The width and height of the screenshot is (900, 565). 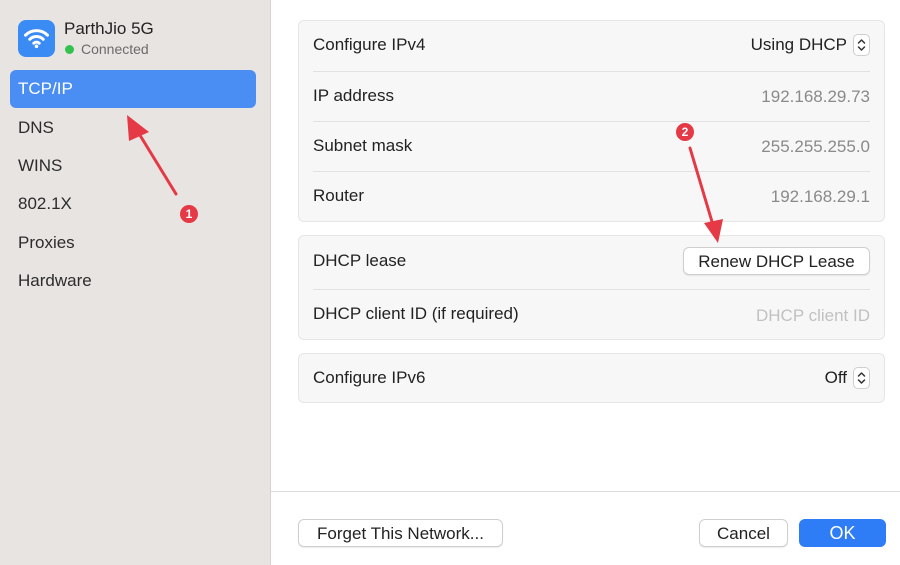 I want to click on sidebar-item-hardware: Hardware, so click(x=133, y=281).